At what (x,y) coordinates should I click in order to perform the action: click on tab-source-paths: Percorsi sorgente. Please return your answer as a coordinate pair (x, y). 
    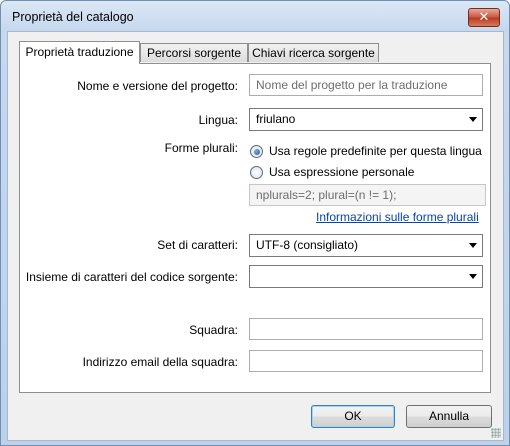
    Looking at the image, I should click on (194, 52).